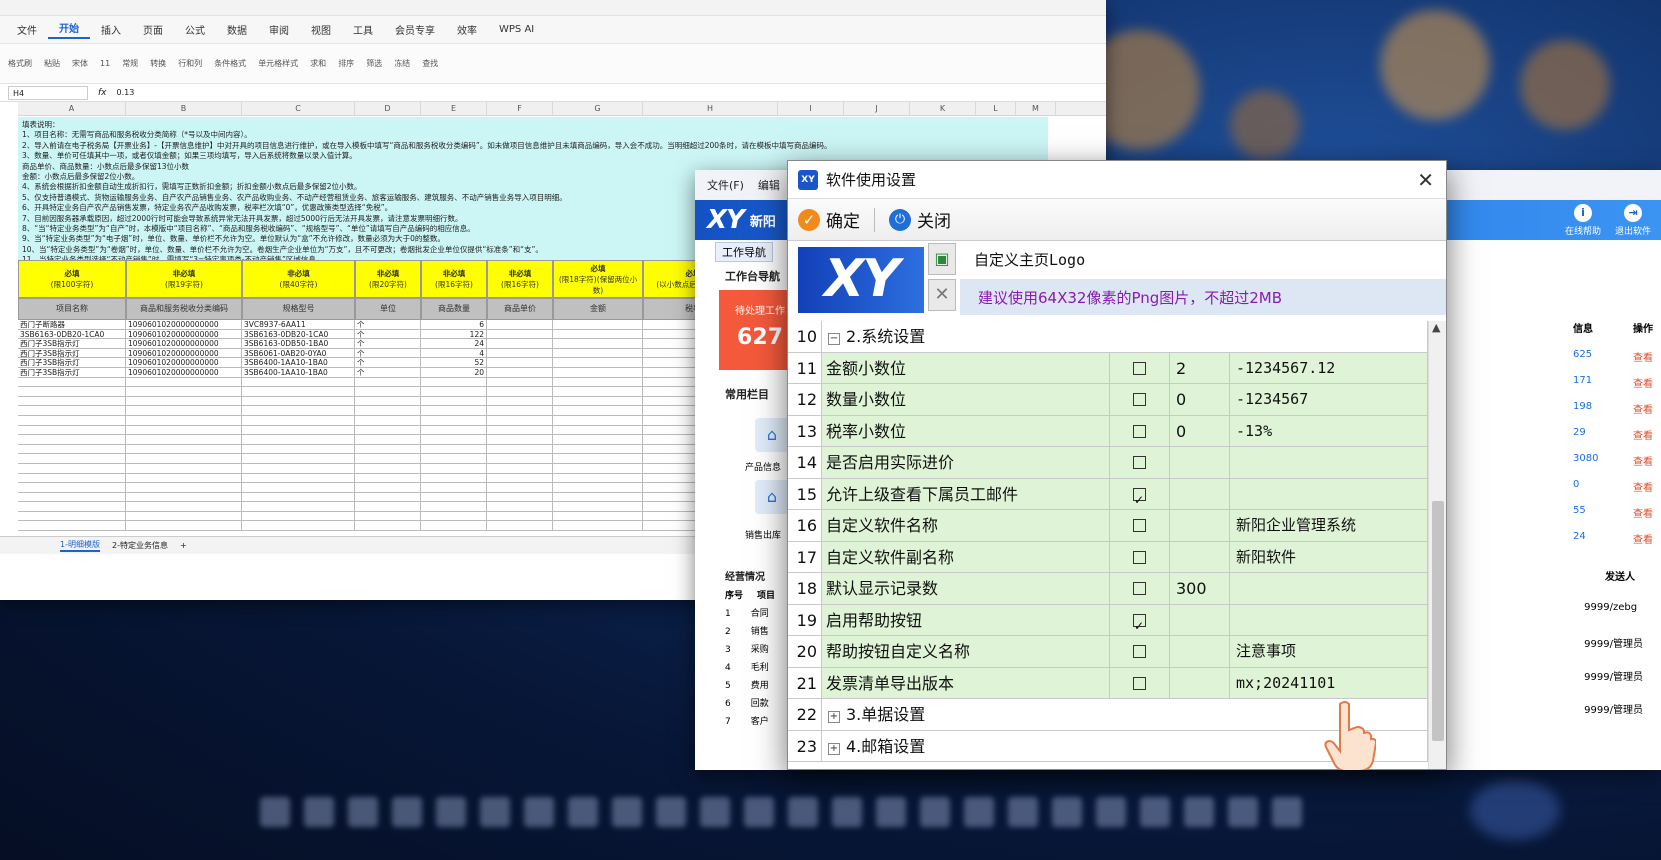  Describe the element at coordinates (942, 259) in the screenshot. I see `upload-image-icon: ▣` at that location.